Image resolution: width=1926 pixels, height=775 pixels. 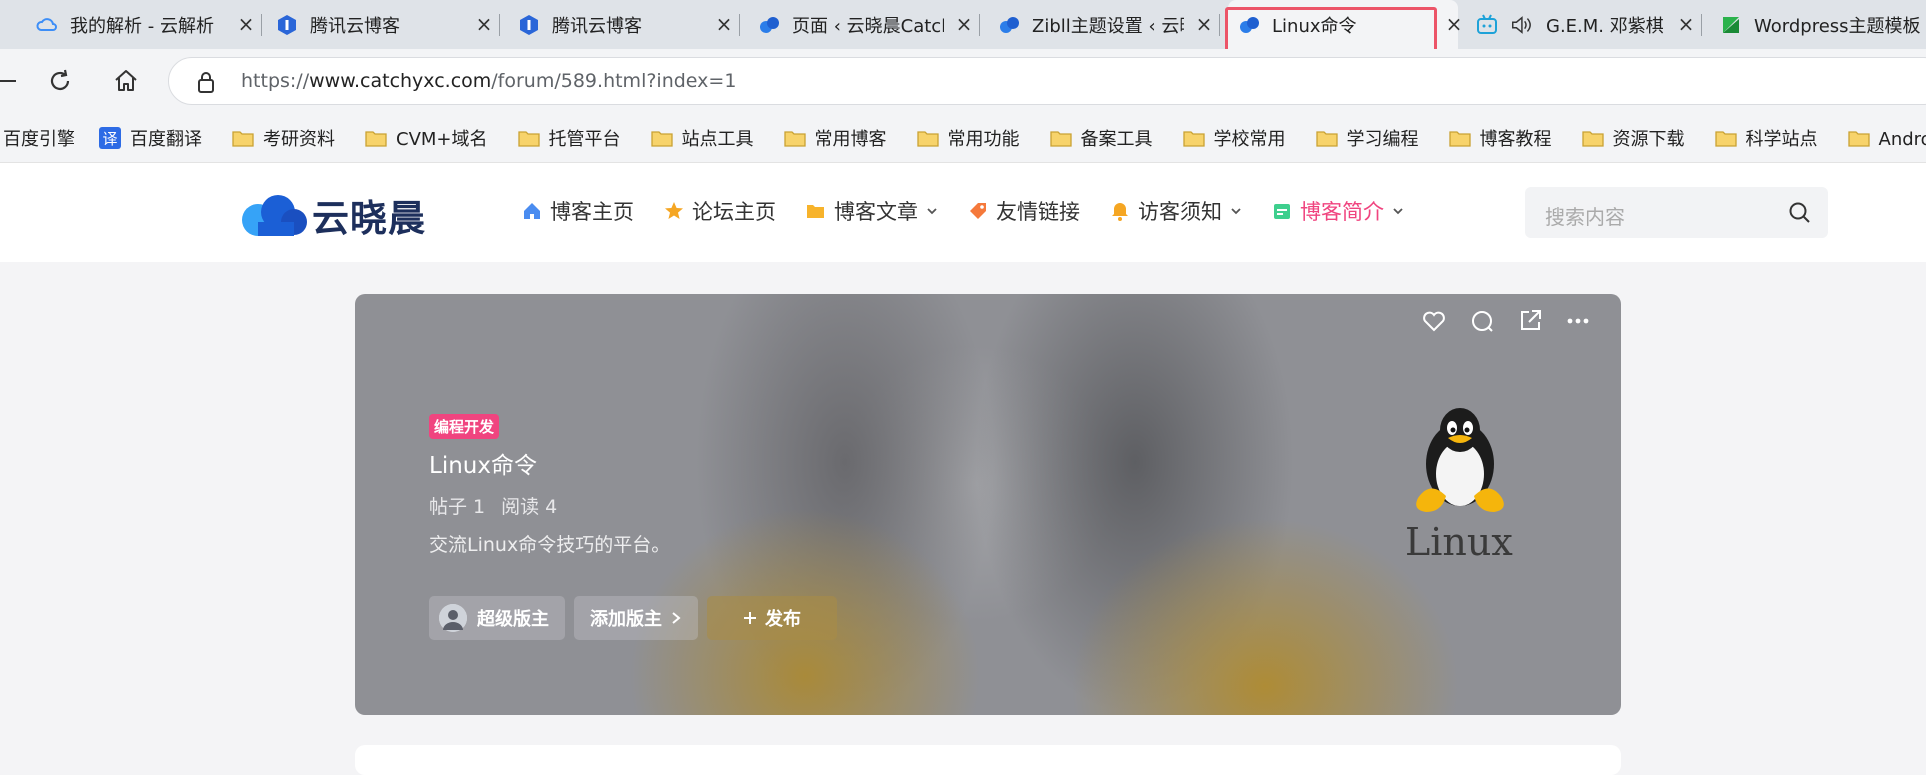 I want to click on tab-gem: G.E.M. 邓紫棋 ×, so click(x=1586, y=24).